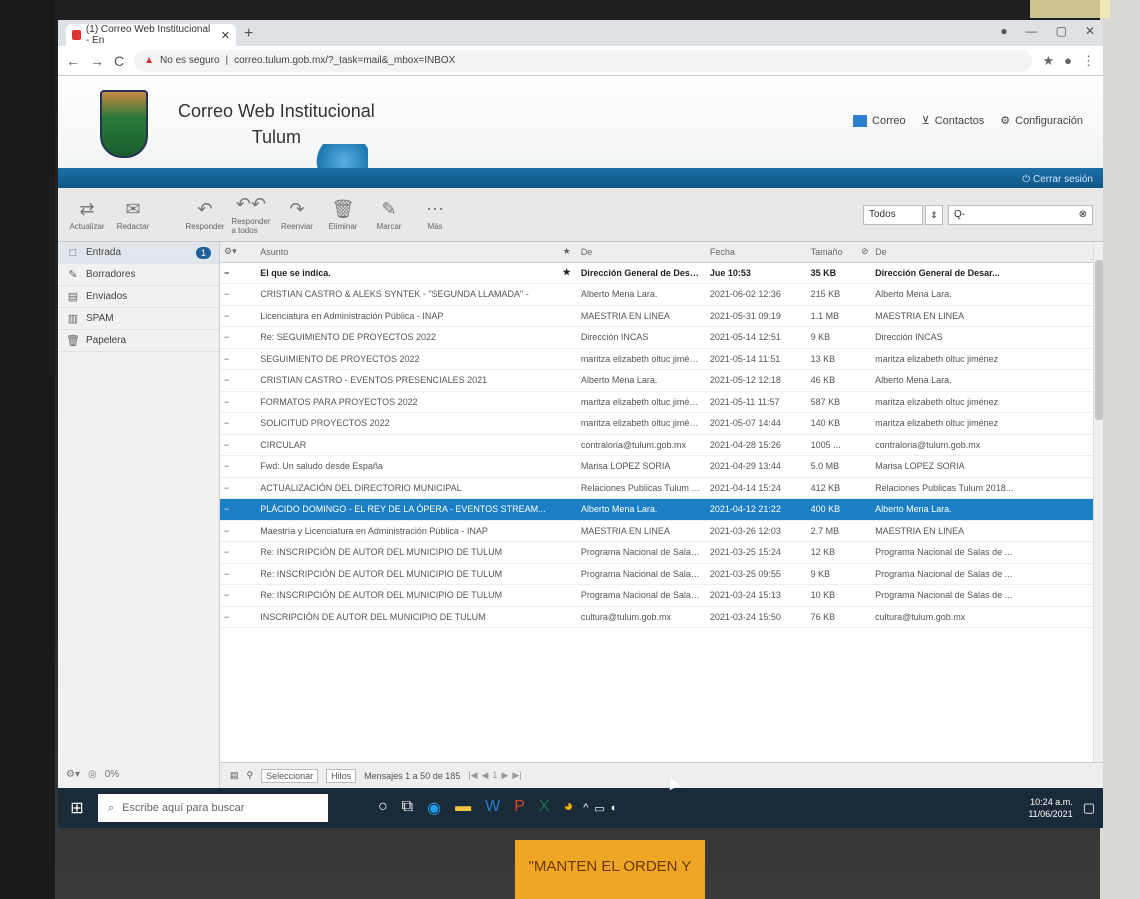 This screenshot has height=899, width=1140. I want to click on chrome-icon: ◕, so click(569, 808).